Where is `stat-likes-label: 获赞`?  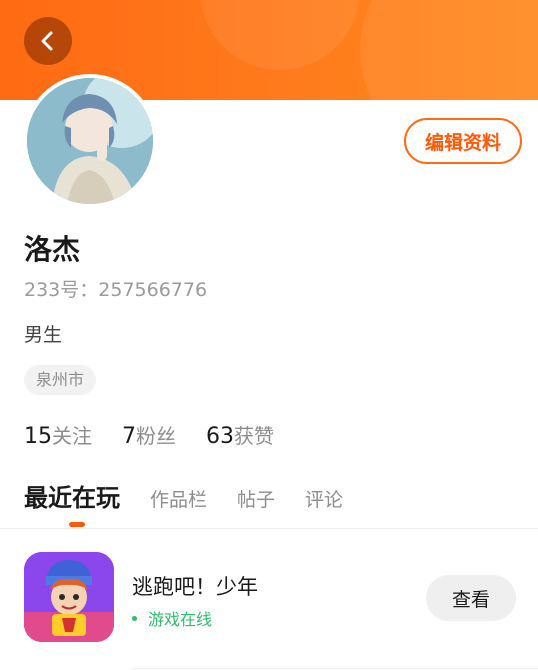 stat-likes-label: 获赞 is located at coordinates (254, 436).